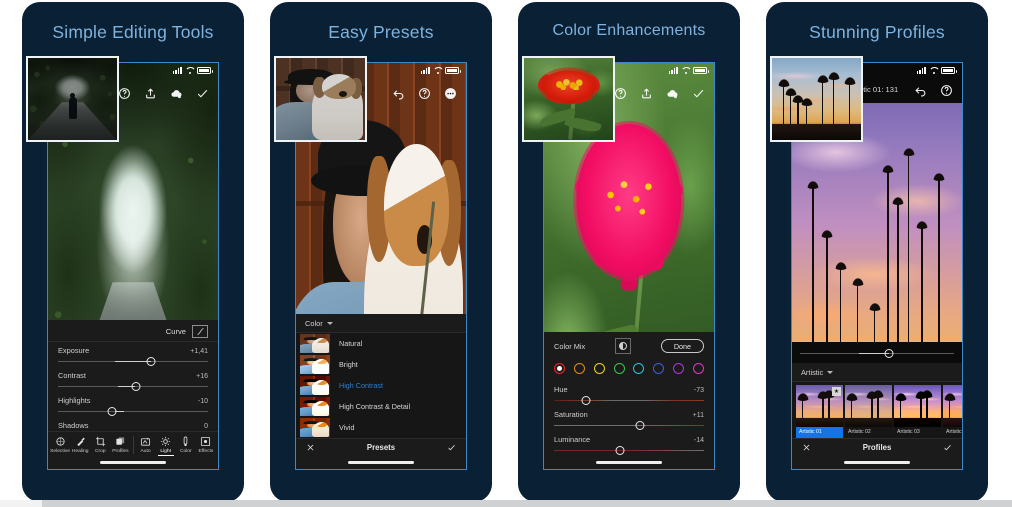 This screenshot has width=1012, height=507. Describe the element at coordinates (599, 368) in the screenshot. I see `swatch-yellow` at that location.